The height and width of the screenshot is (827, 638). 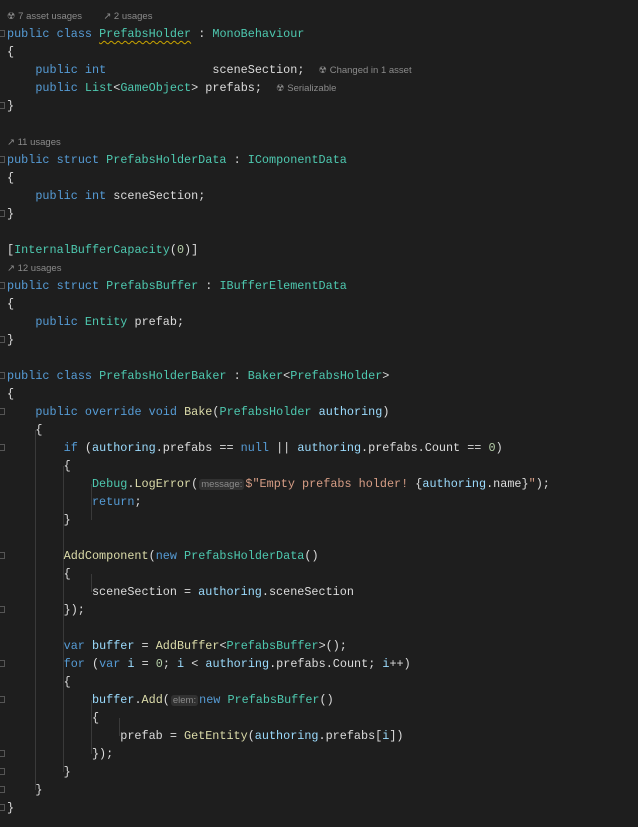 I want to click on code-line: [InternalBufferCapacity(0)], so click(x=102, y=250).